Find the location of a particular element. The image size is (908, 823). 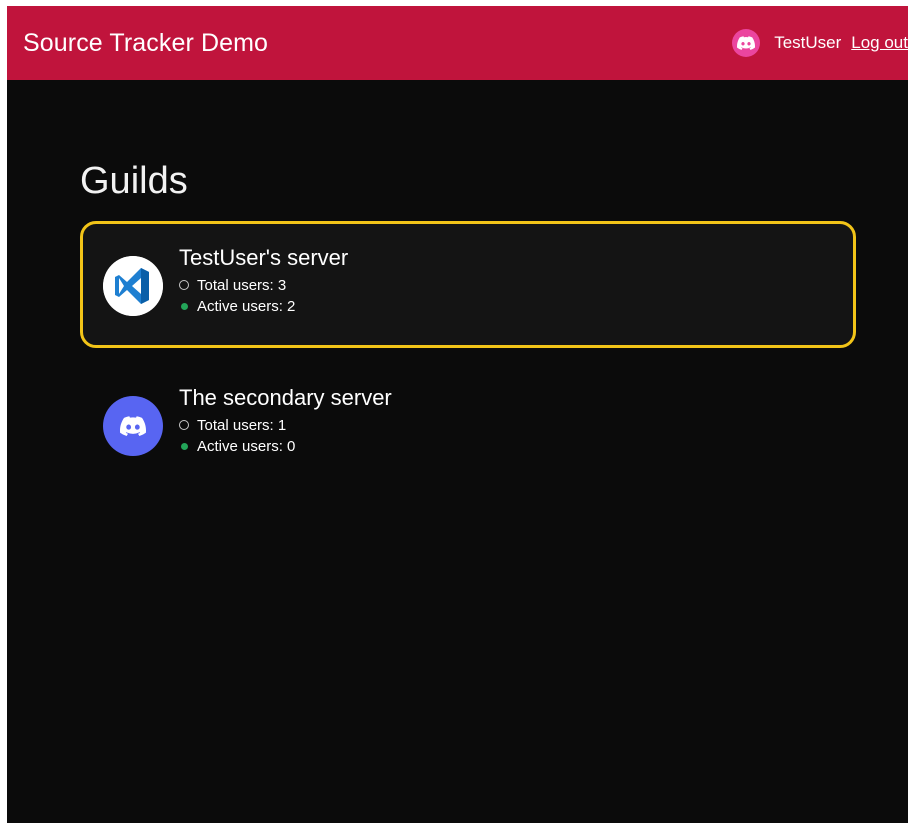

user-area: TestUser Log out is located at coordinates (820, 43).